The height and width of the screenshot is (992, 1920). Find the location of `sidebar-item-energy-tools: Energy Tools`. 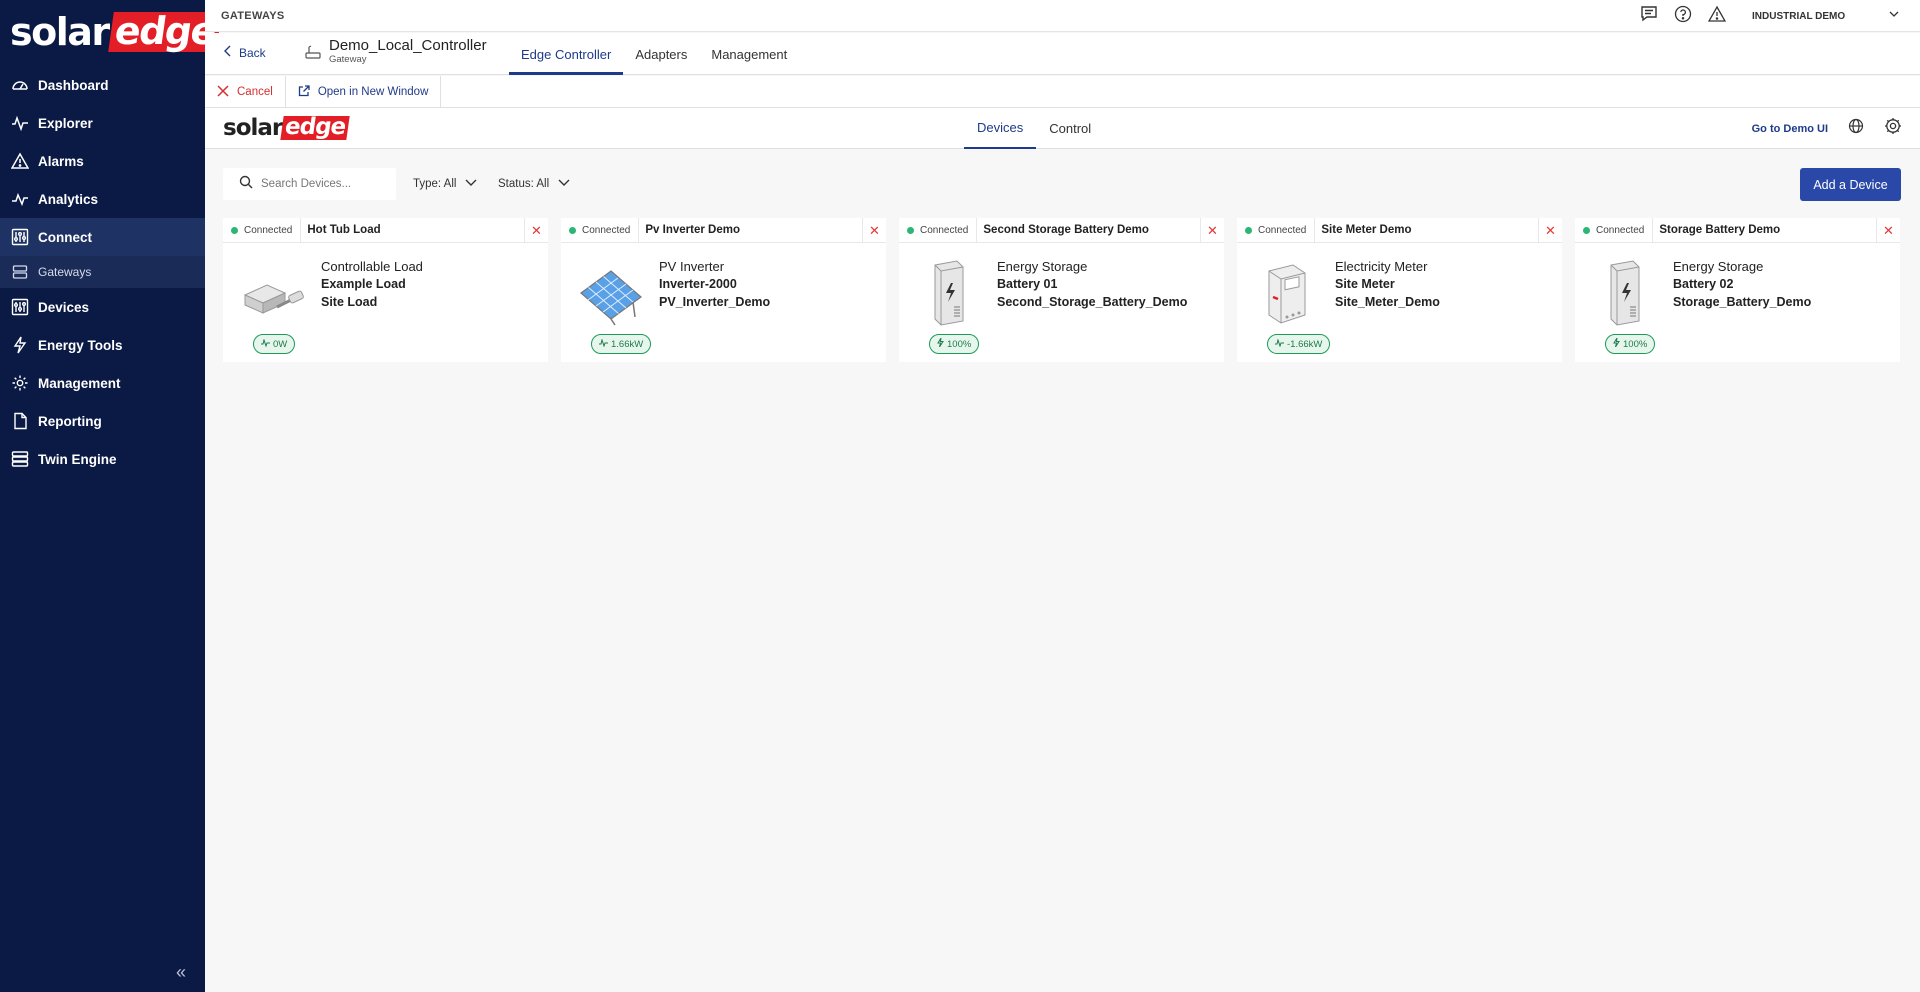

sidebar-item-energy-tools: Energy Tools is located at coordinates (102, 345).